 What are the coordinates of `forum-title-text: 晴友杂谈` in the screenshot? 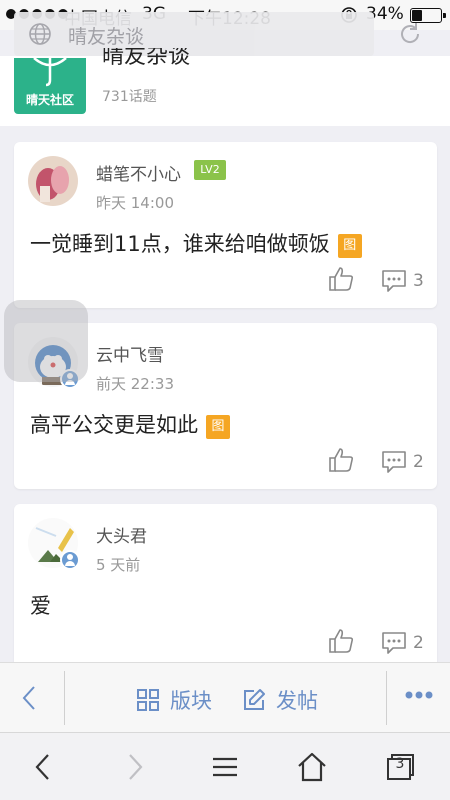 It's located at (146, 58).